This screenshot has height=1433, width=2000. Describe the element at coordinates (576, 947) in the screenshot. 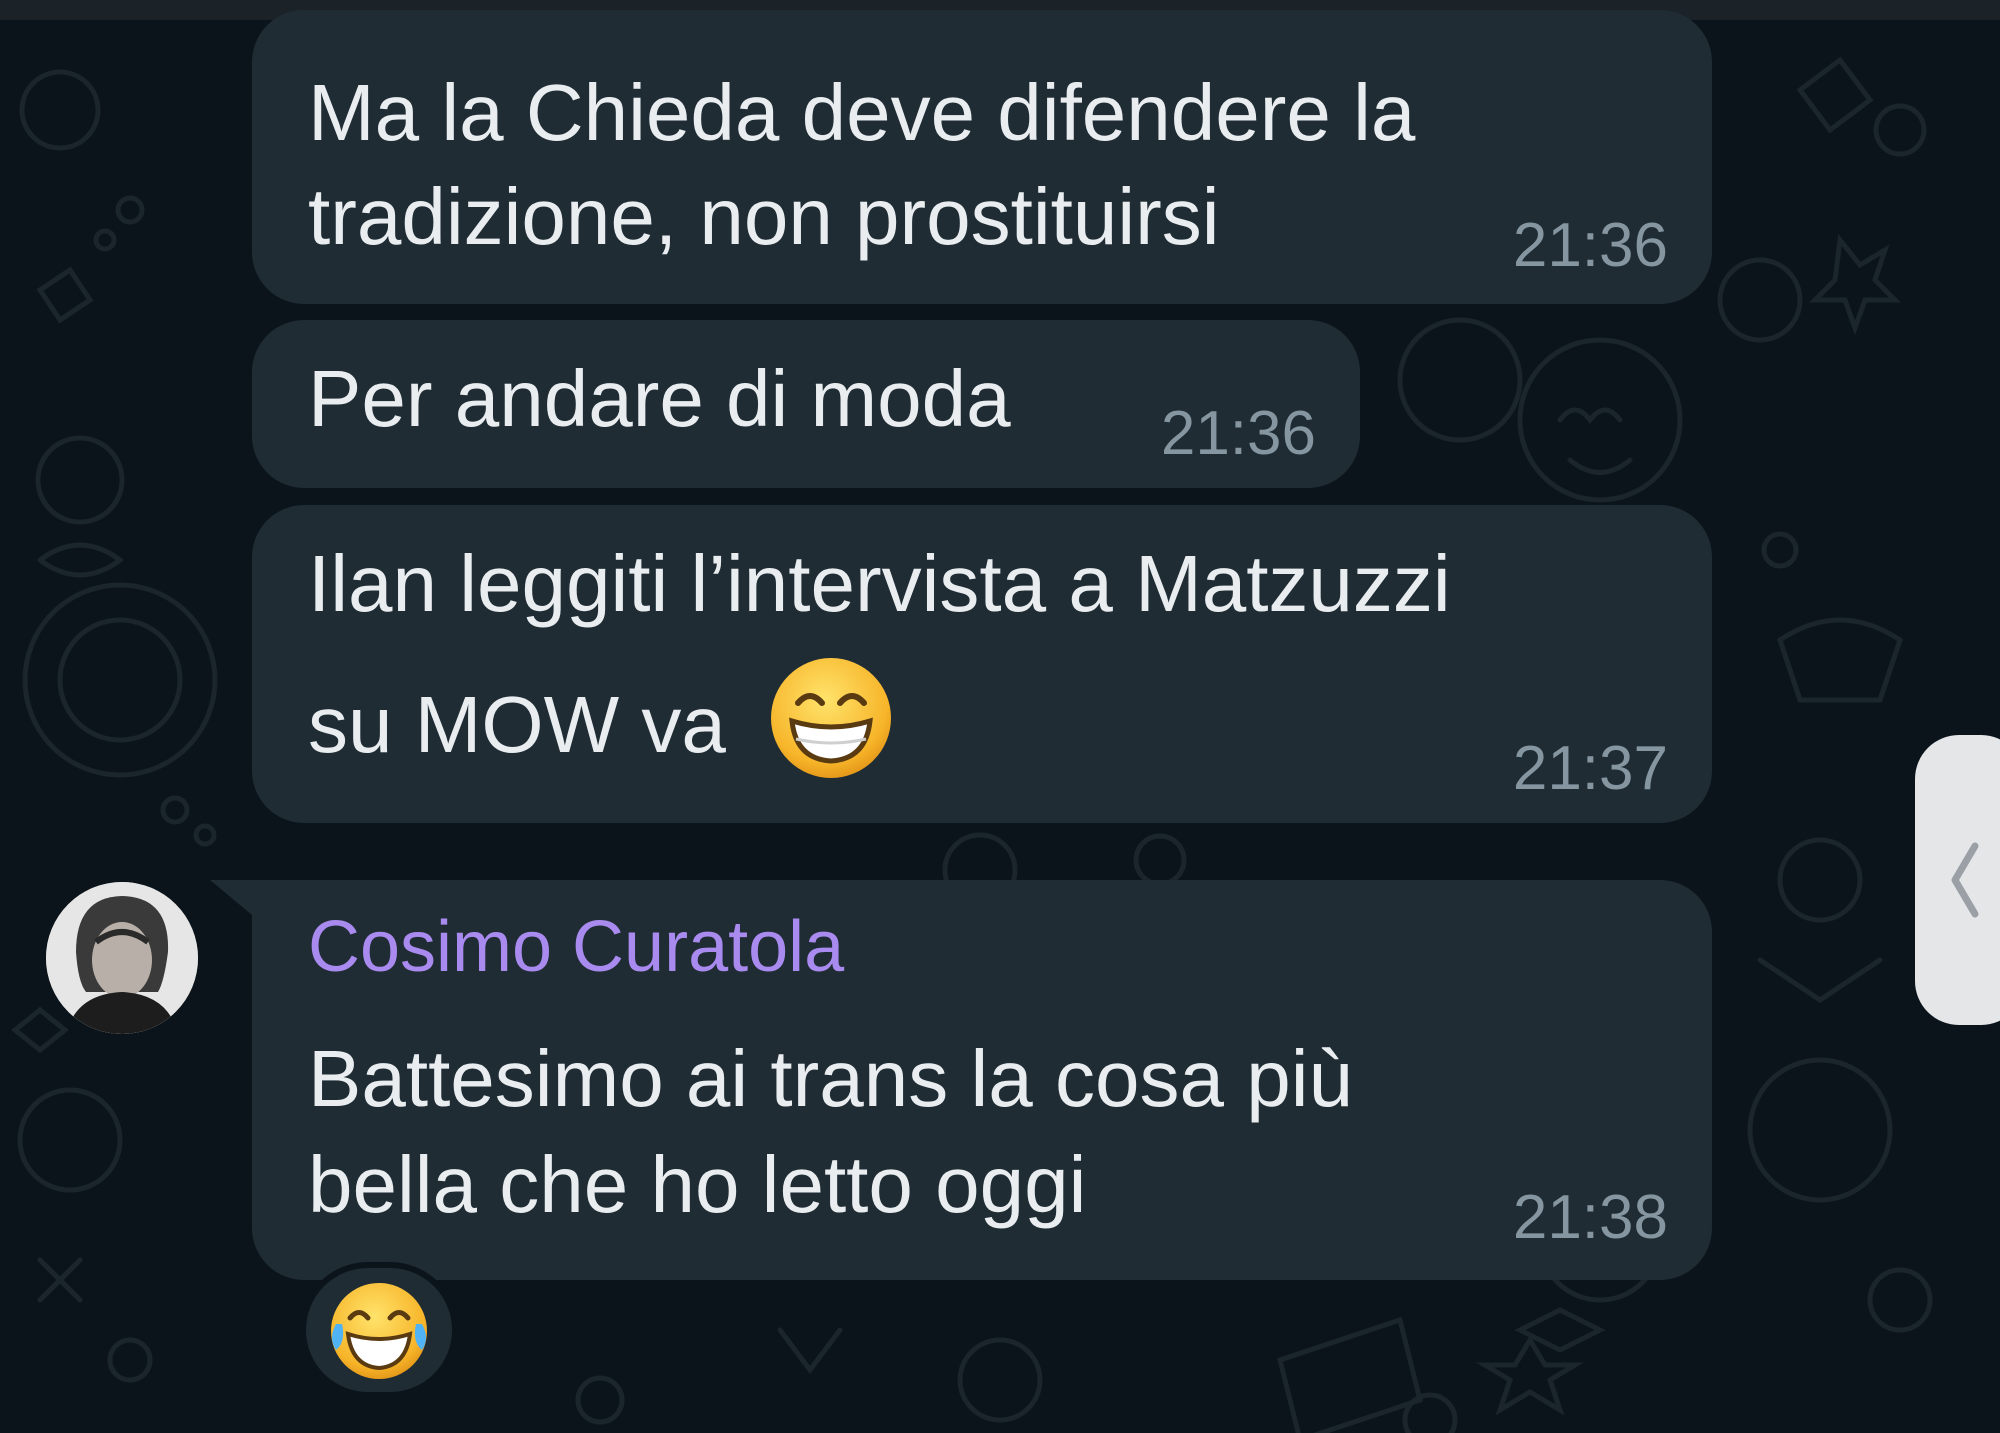

I see `sender-name: Cosimo Curatola` at that location.